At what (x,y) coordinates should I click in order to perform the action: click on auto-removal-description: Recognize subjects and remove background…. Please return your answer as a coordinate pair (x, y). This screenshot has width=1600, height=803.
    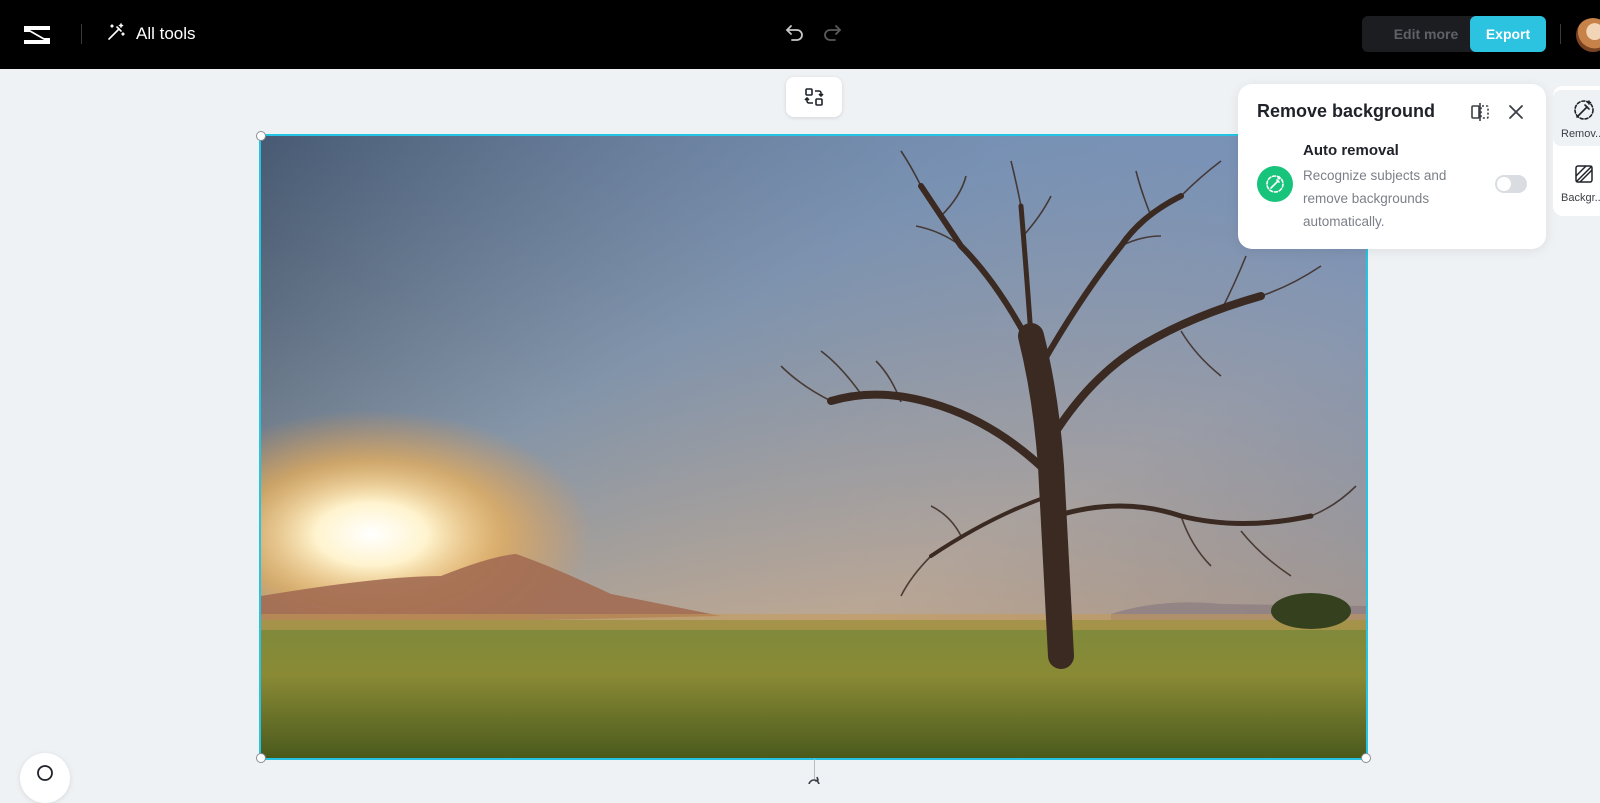
    Looking at the image, I should click on (1375, 198).